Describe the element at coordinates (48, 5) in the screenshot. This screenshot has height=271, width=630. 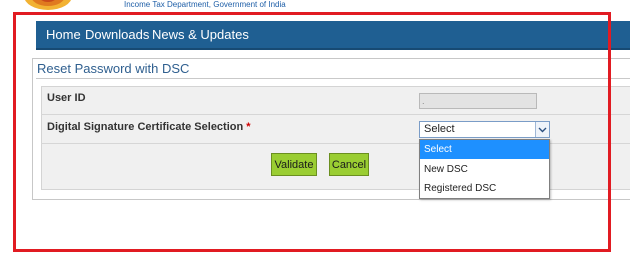
I see `emblem-logo-icon` at that location.